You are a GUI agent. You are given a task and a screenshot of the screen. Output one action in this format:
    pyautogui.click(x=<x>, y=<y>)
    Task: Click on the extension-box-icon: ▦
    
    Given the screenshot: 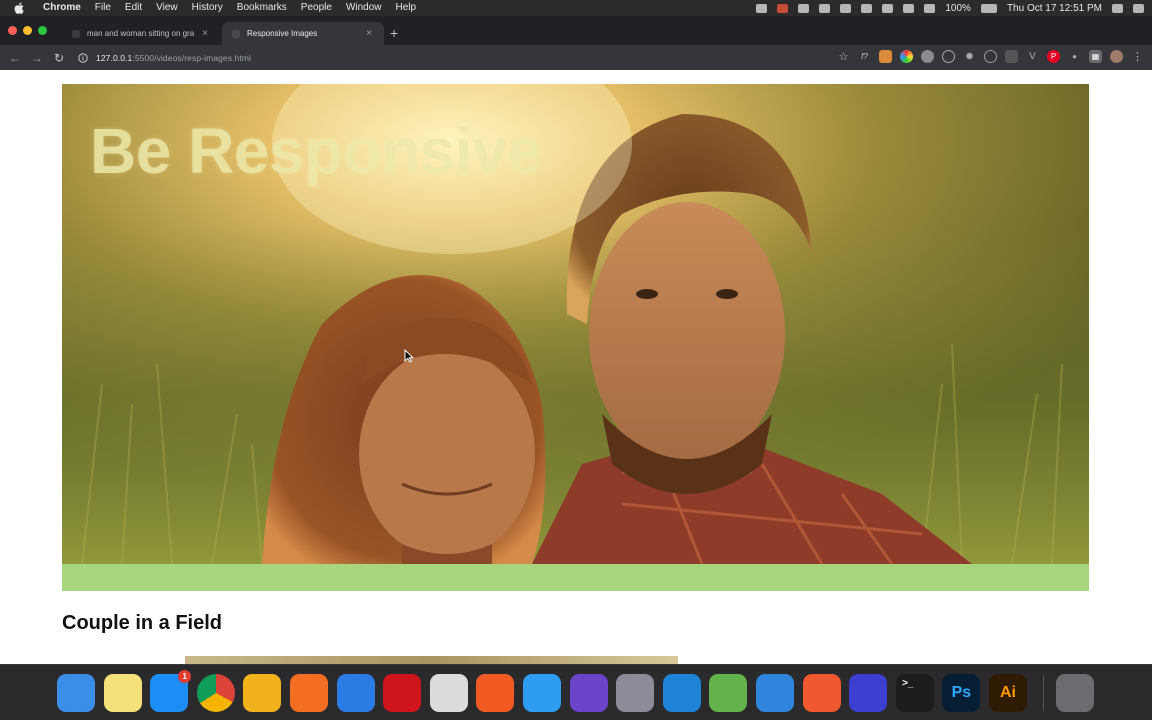 What is the action you would take?
    pyautogui.click(x=1095, y=56)
    